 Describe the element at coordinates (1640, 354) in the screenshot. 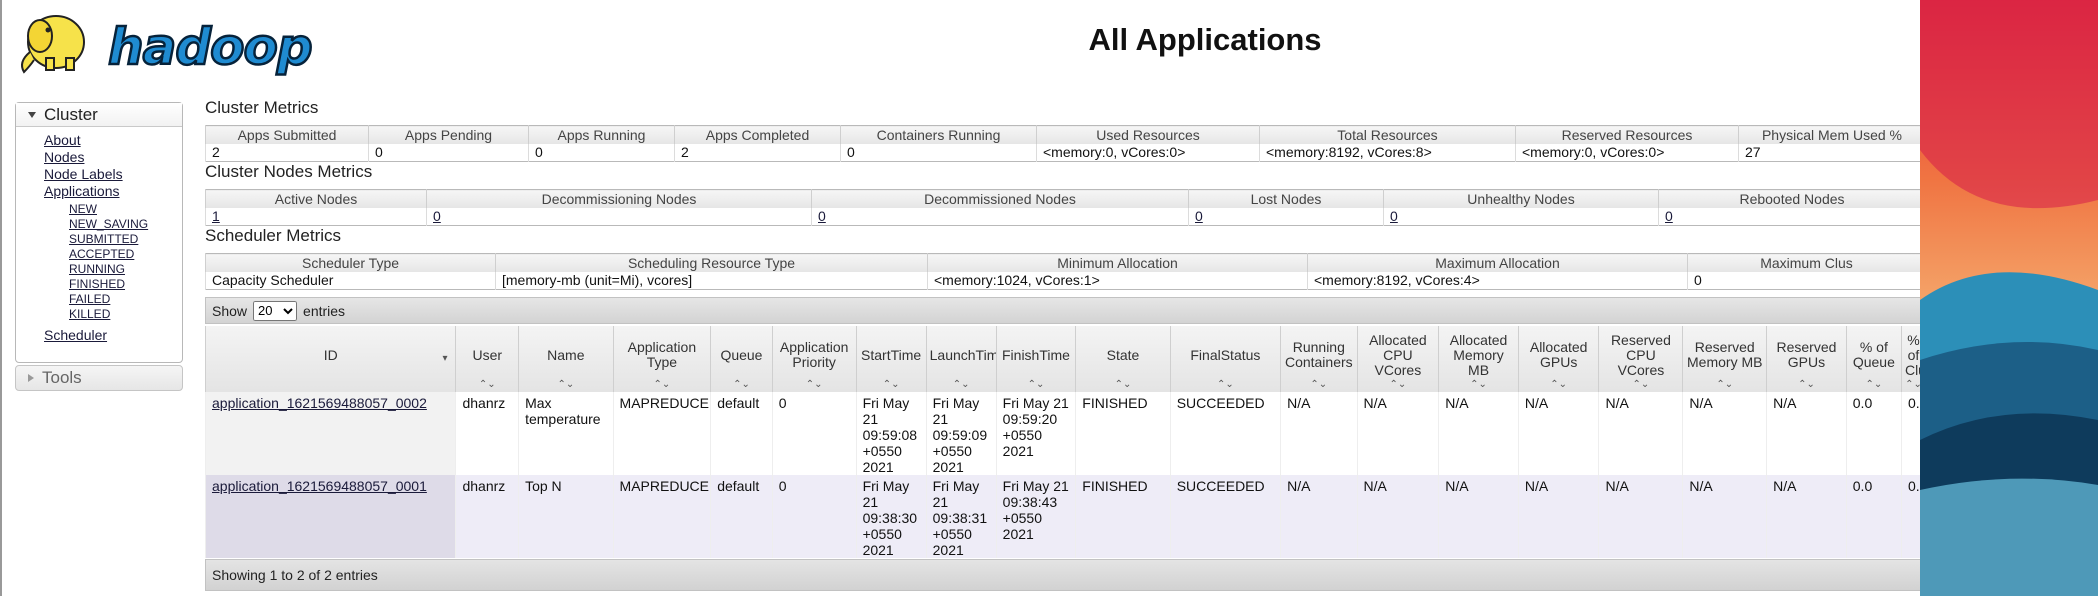

I see `column-header-label: Reserved CPU VCores` at that location.